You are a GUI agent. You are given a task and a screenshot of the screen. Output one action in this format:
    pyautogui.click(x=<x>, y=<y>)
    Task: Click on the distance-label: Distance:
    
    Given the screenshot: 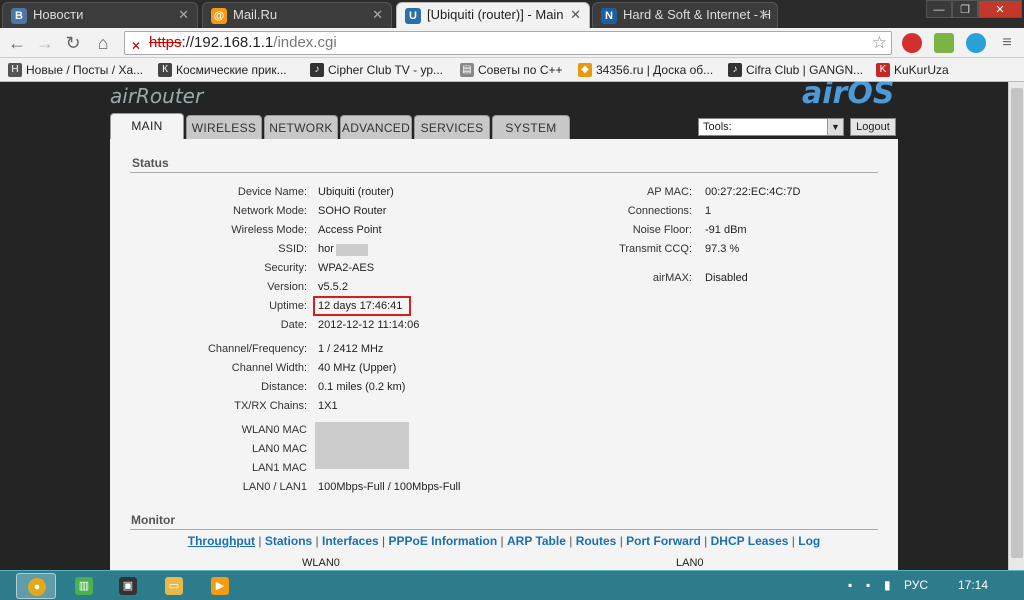 What is the action you would take?
    pyautogui.click(x=284, y=387)
    